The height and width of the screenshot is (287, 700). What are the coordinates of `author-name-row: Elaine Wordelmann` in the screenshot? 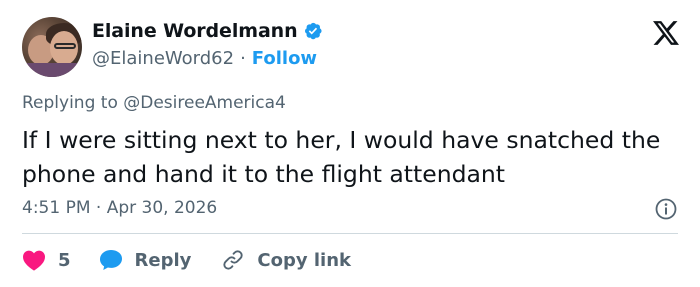 It's located at (207, 31).